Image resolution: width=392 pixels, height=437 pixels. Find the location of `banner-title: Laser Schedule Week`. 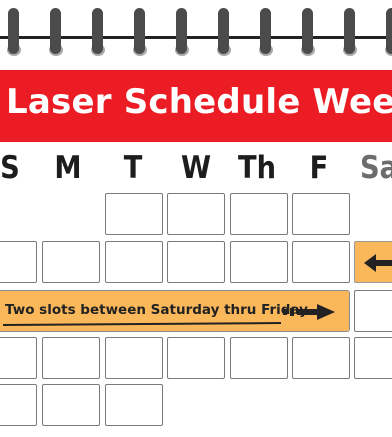

banner-title: Laser Schedule Week is located at coordinates (199, 102).